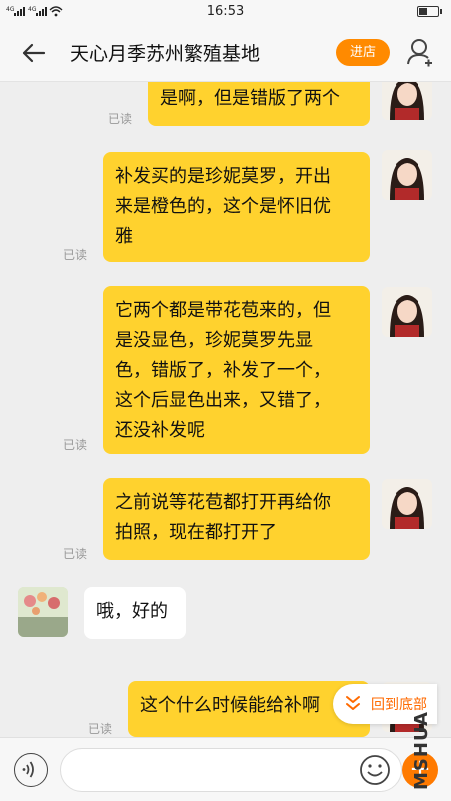 This screenshot has height=801, width=451. What do you see at coordinates (231, 770) in the screenshot?
I see `message-input` at bounding box center [231, 770].